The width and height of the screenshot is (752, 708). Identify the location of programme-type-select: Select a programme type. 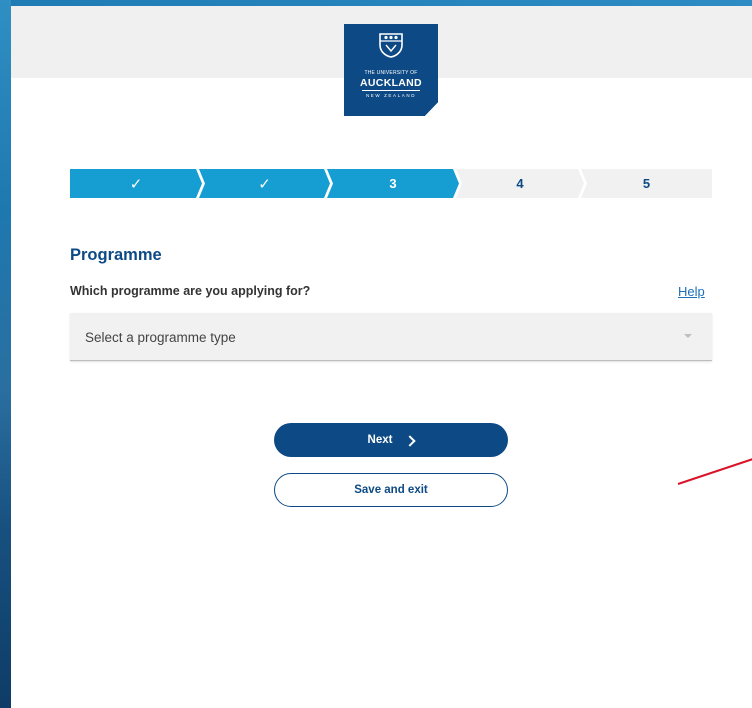
(391, 337).